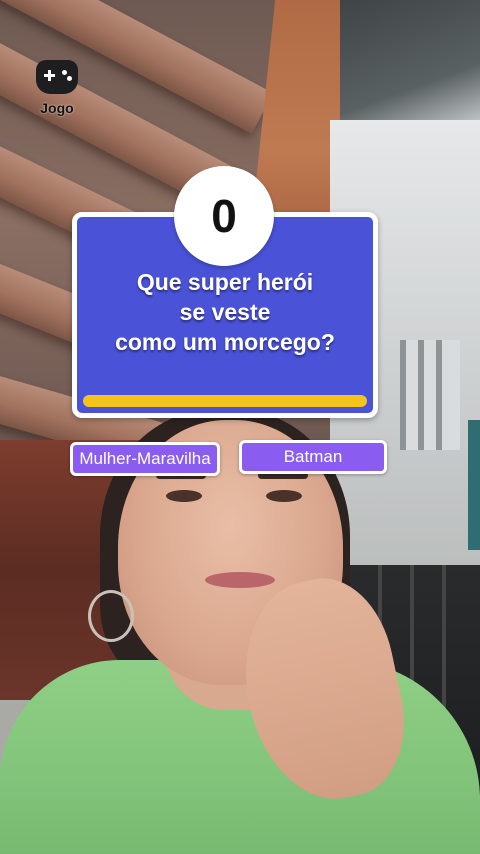 The height and width of the screenshot is (854, 480). I want to click on timer-bar, so click(225, 401).